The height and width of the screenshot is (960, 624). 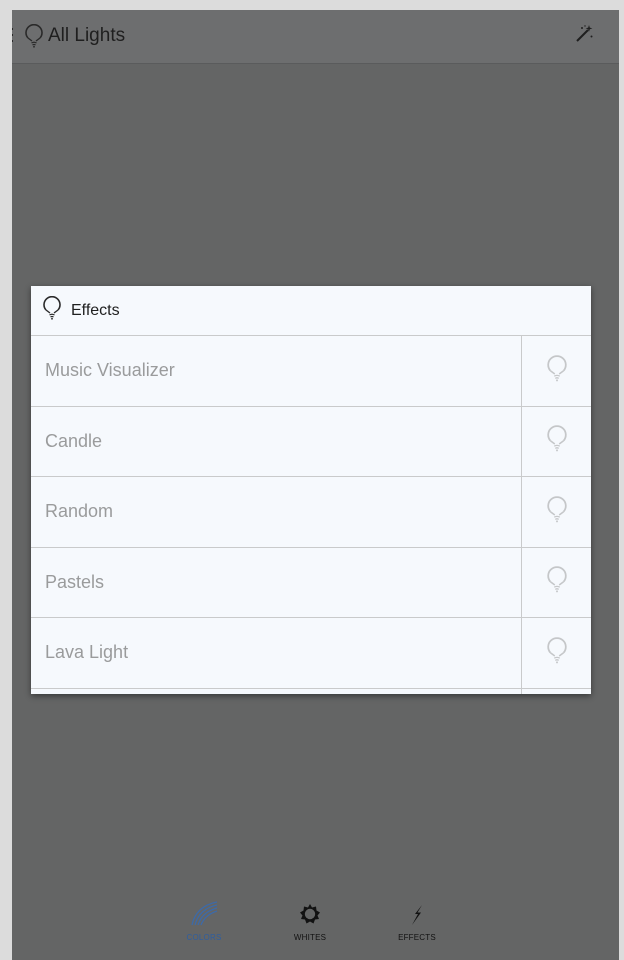 What do you see at coordinates (276, 583) in the screenshot?
I see `effect-label: Pastels` at bounding box center [276, 583].